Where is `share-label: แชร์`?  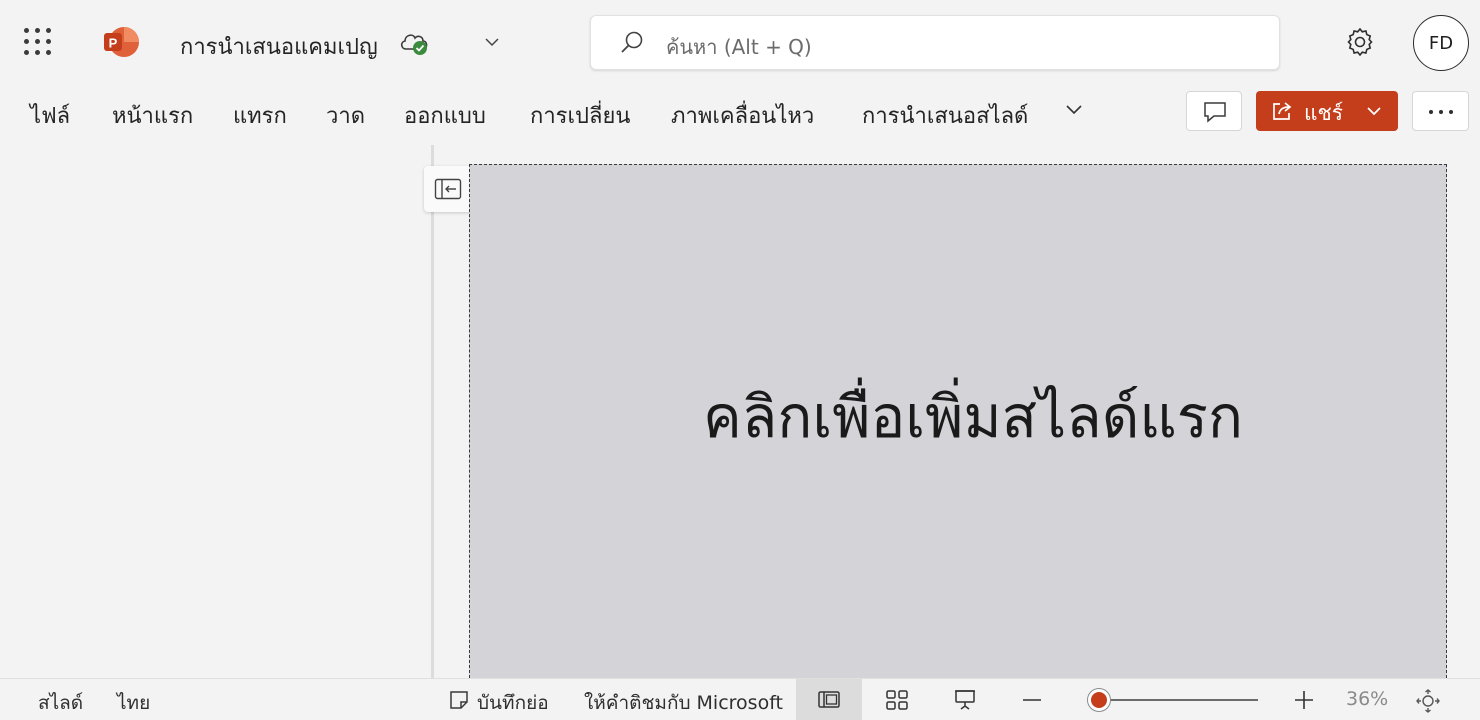 share-label: แชร์ is located at coordinates (1324, 113).